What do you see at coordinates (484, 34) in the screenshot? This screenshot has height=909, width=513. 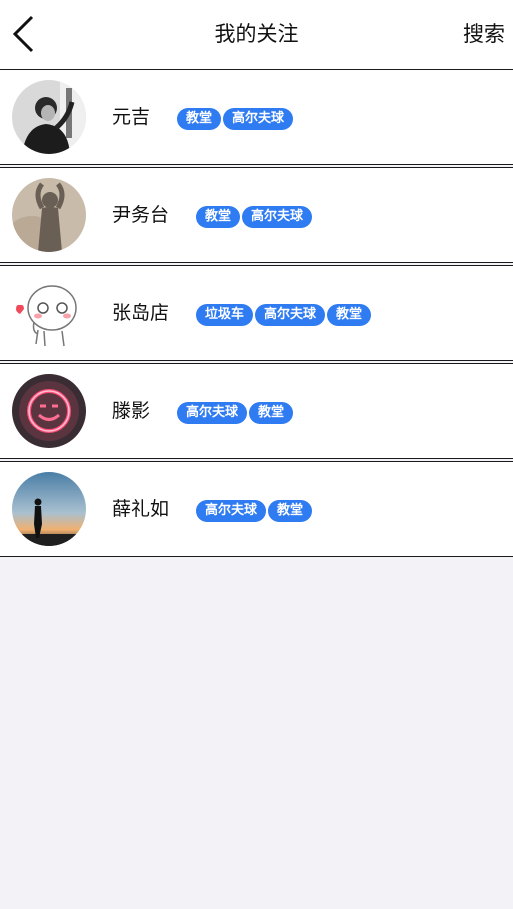 I see `search-button: 搜索` at bounding box center [484, 34].